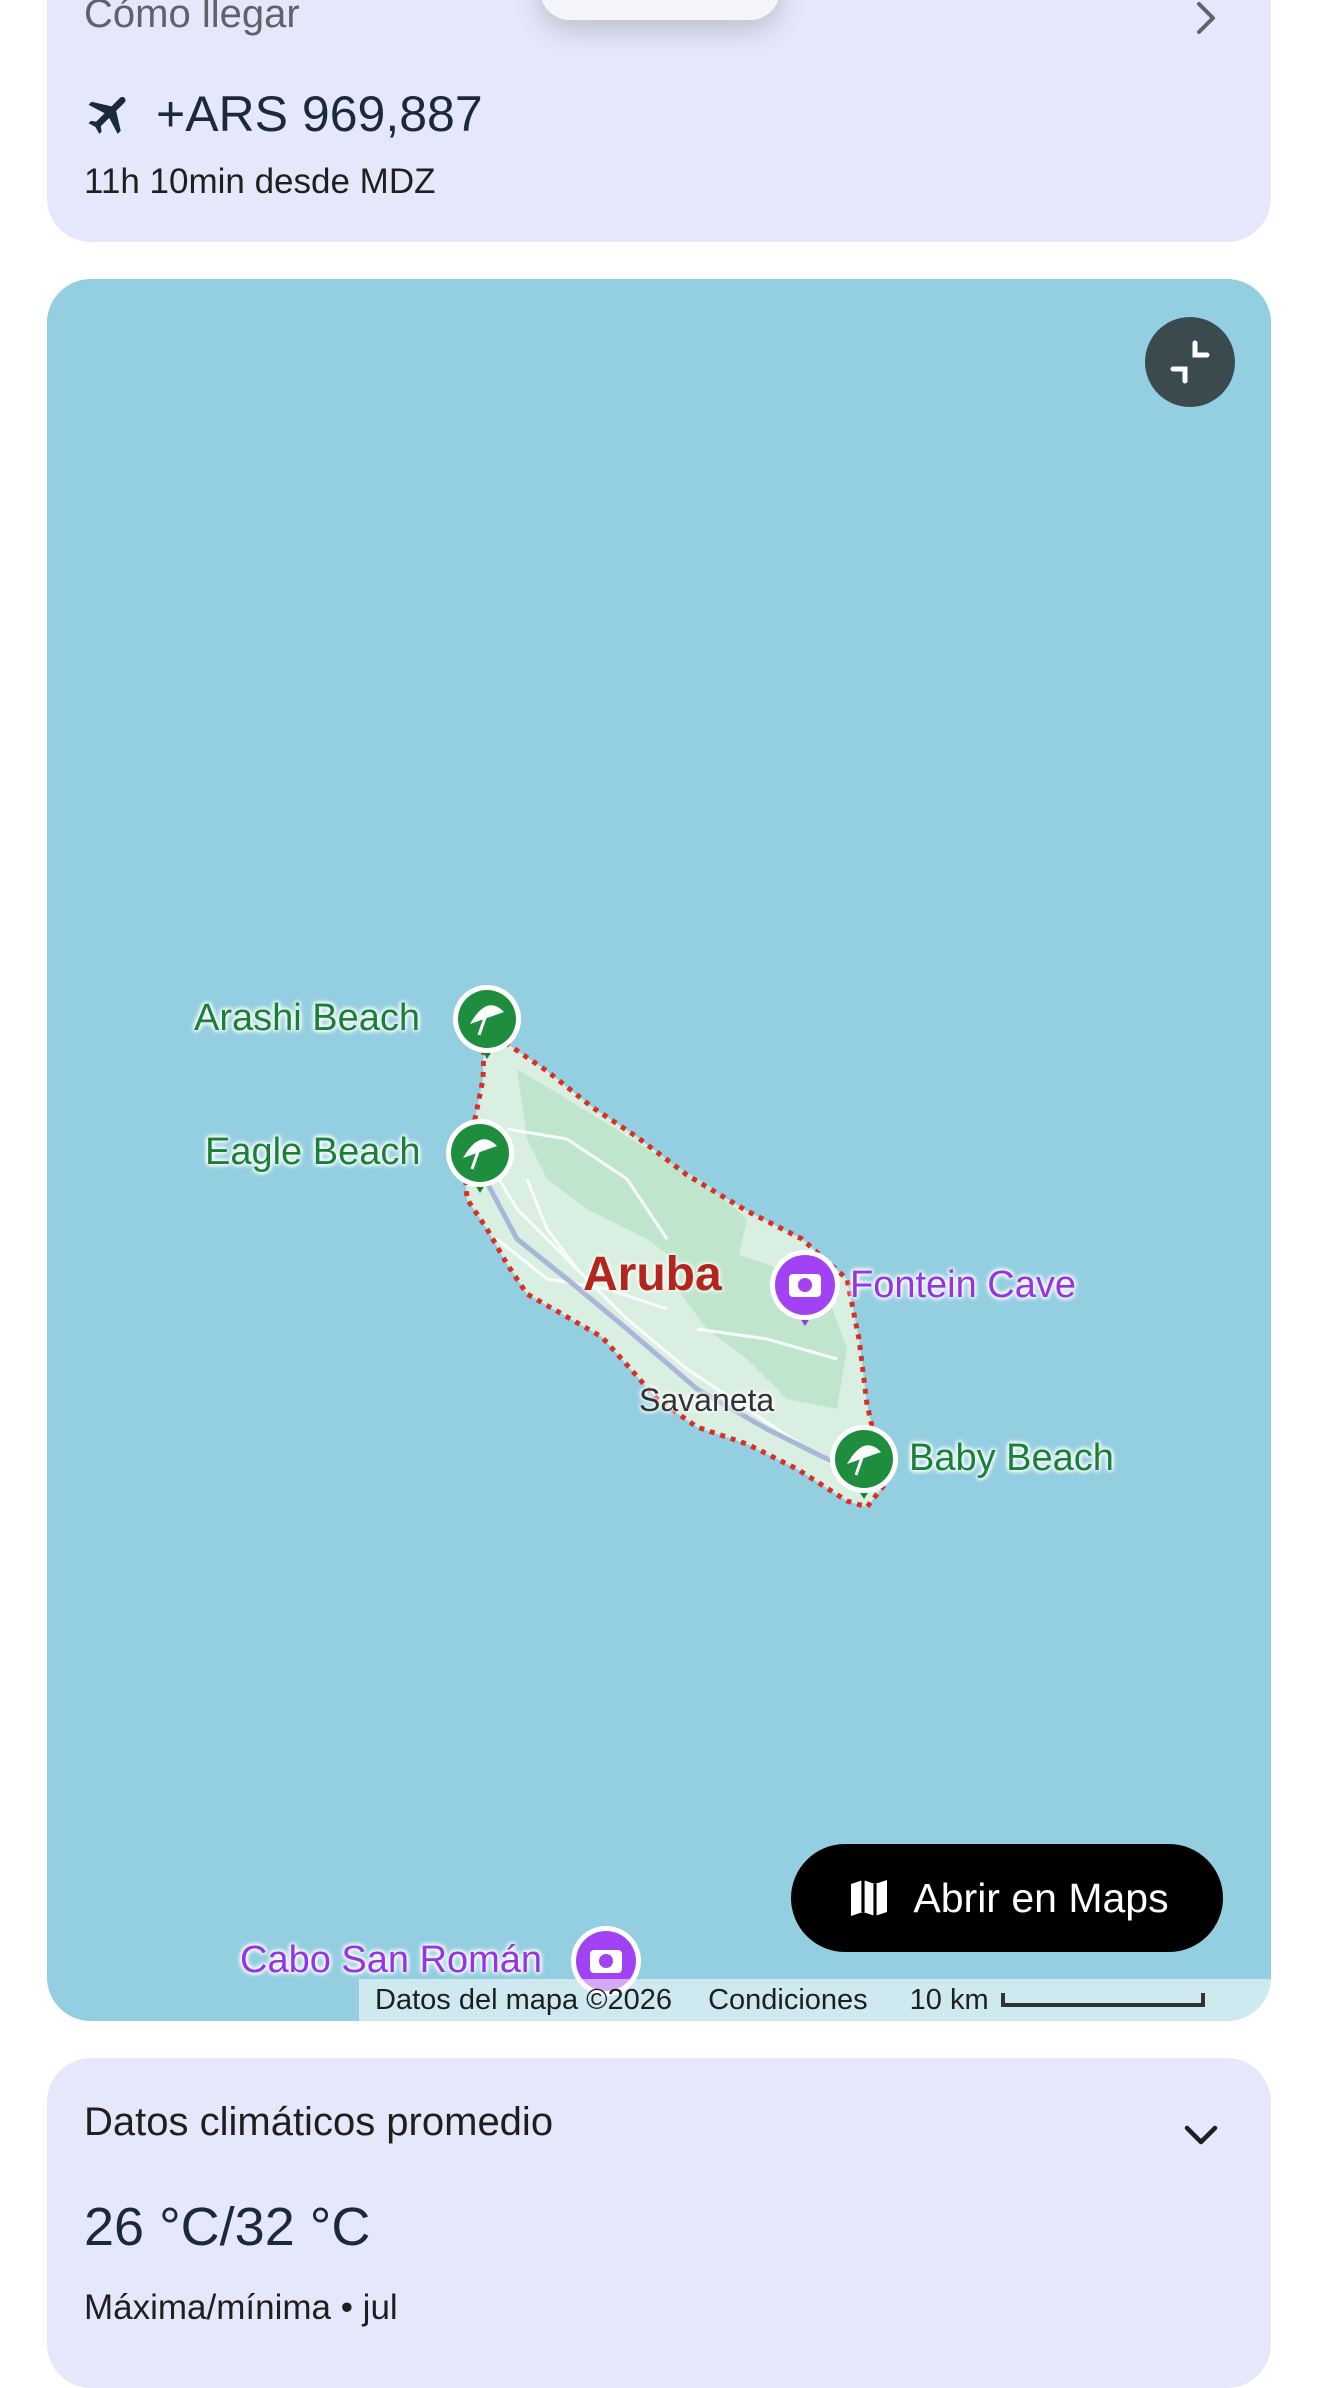 This screenshot has width=1318, height=2388. I want to click on open-in-maps-button: Abrir en Maps, so click(1007, 1898).